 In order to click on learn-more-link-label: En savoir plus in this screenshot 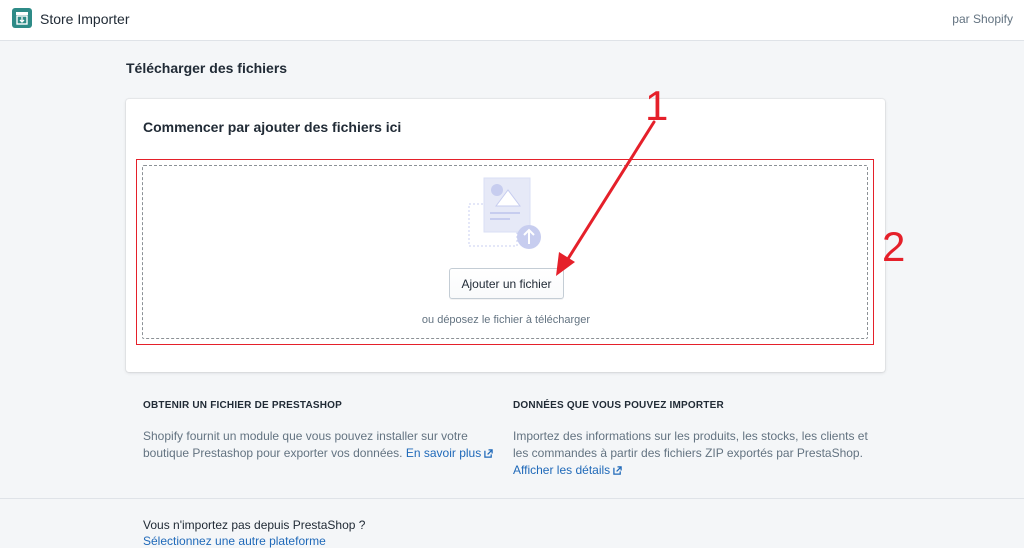, I will do `click(443, 453)`.